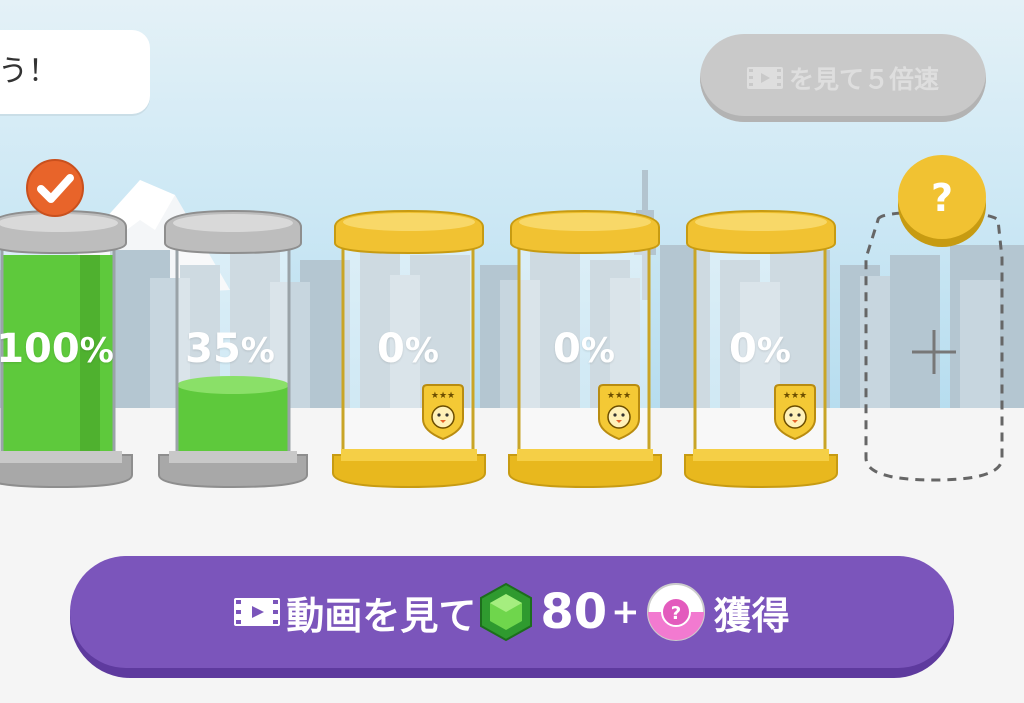 This screenshot has height=703, width=1024. What do you see at coordinates (381, 615) in the screenshot?
I see `reward-prefix-text: 動画を見て` at bounding box center [381, 615].